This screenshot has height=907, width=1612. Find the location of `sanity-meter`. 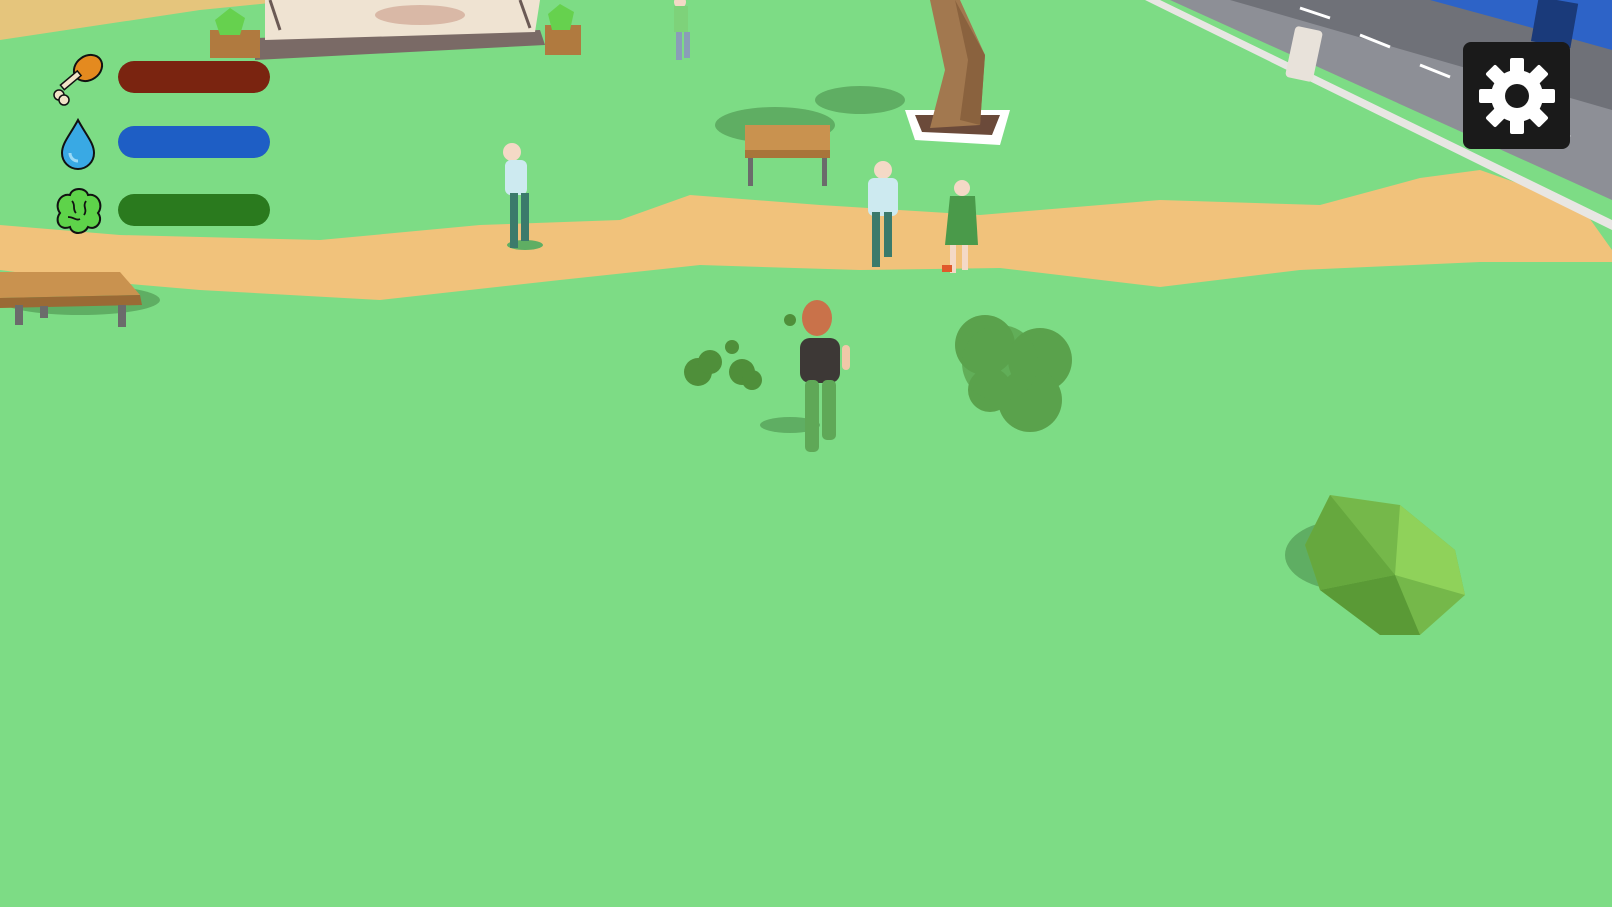

sanity-meter is located at coordinates (165, 208).